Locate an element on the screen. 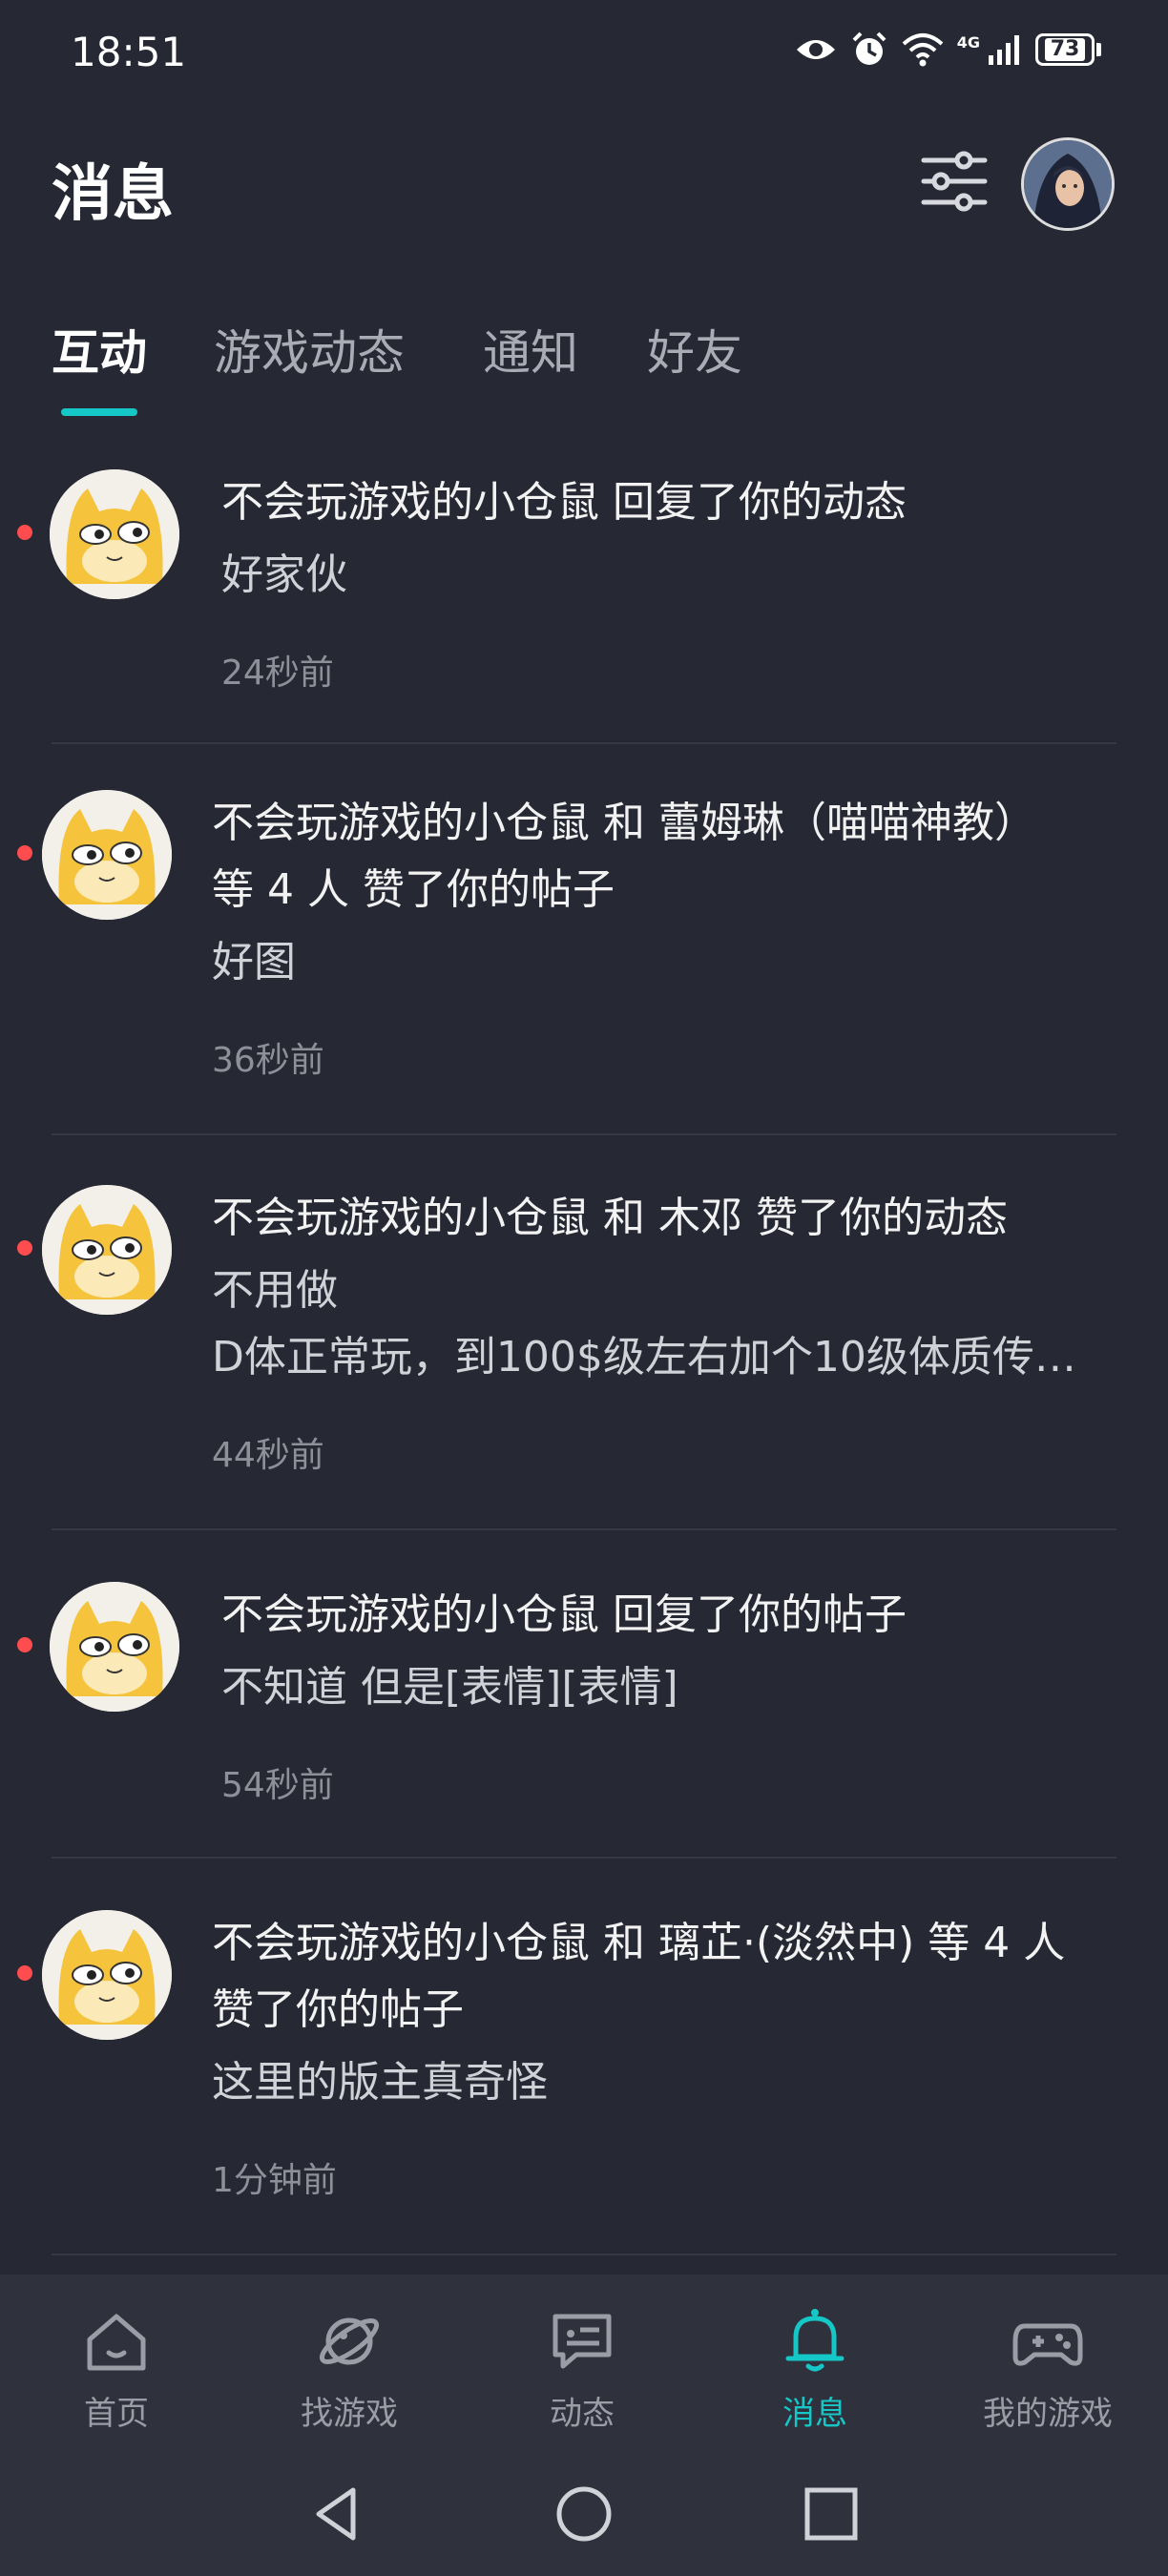  message-time: 24秒前 is located at coordinates (277, 673).